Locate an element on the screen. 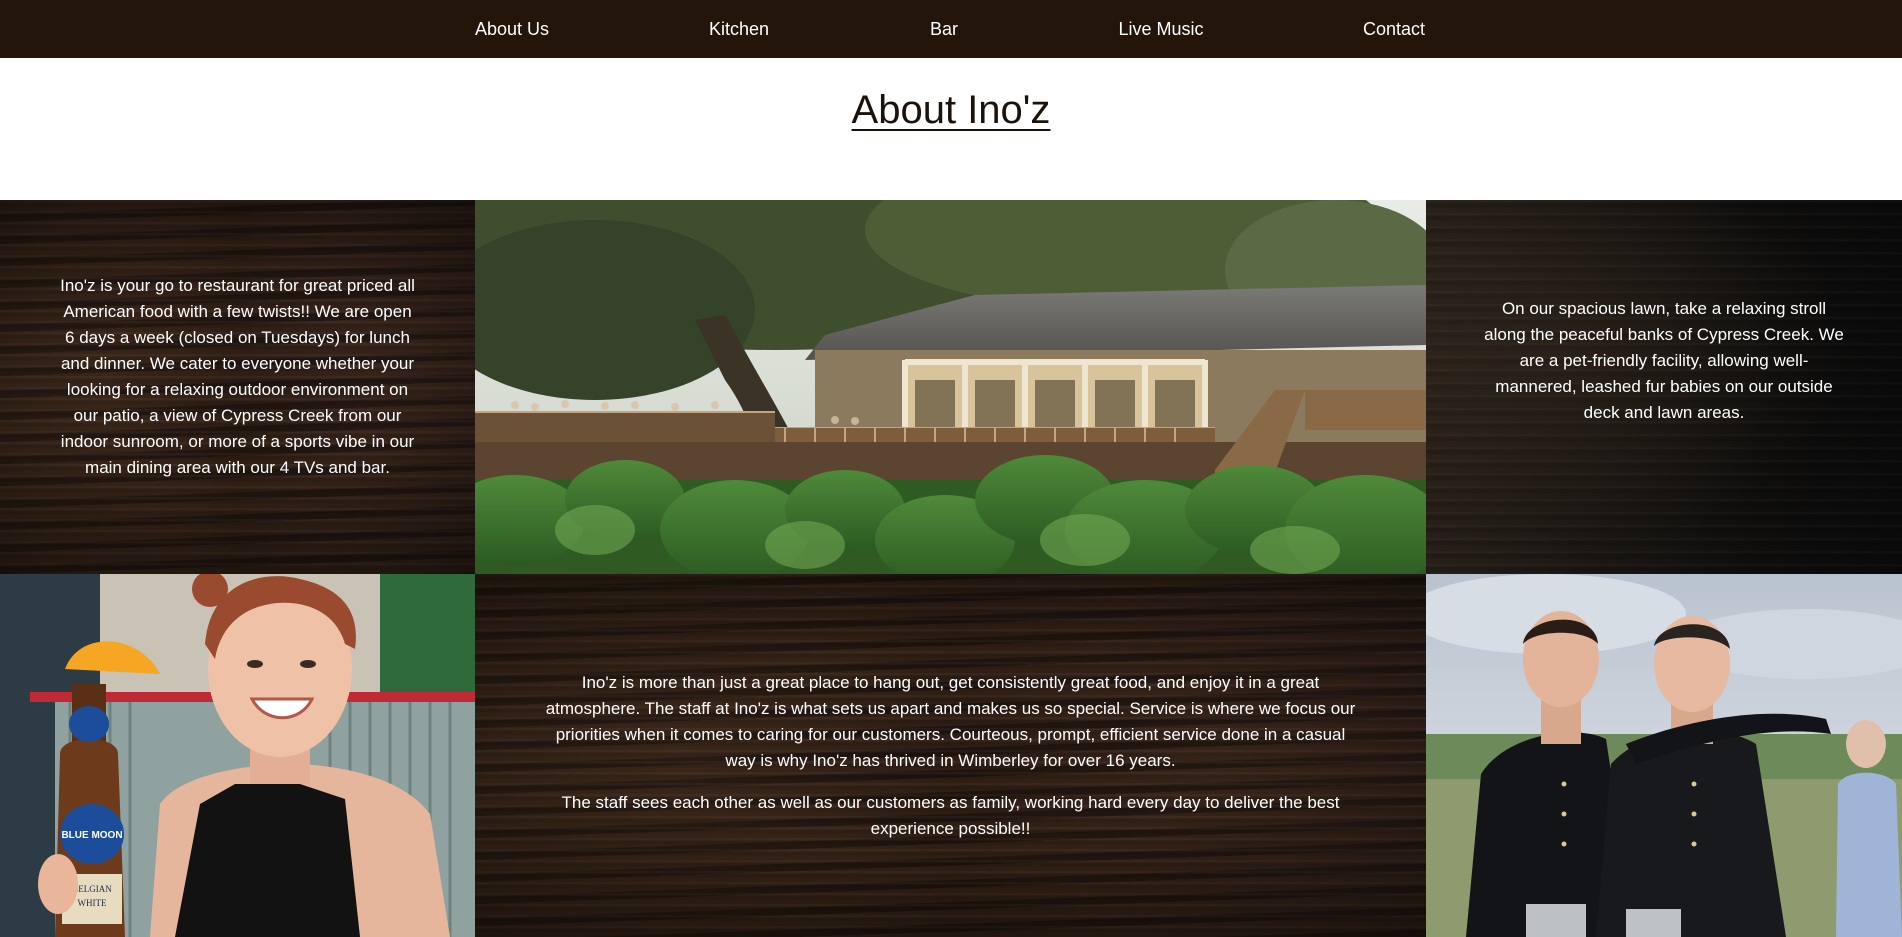 Image resolution: width=1902 pixels, height=937 pixels. staff-illustration is located at coordinates (1664, 755).